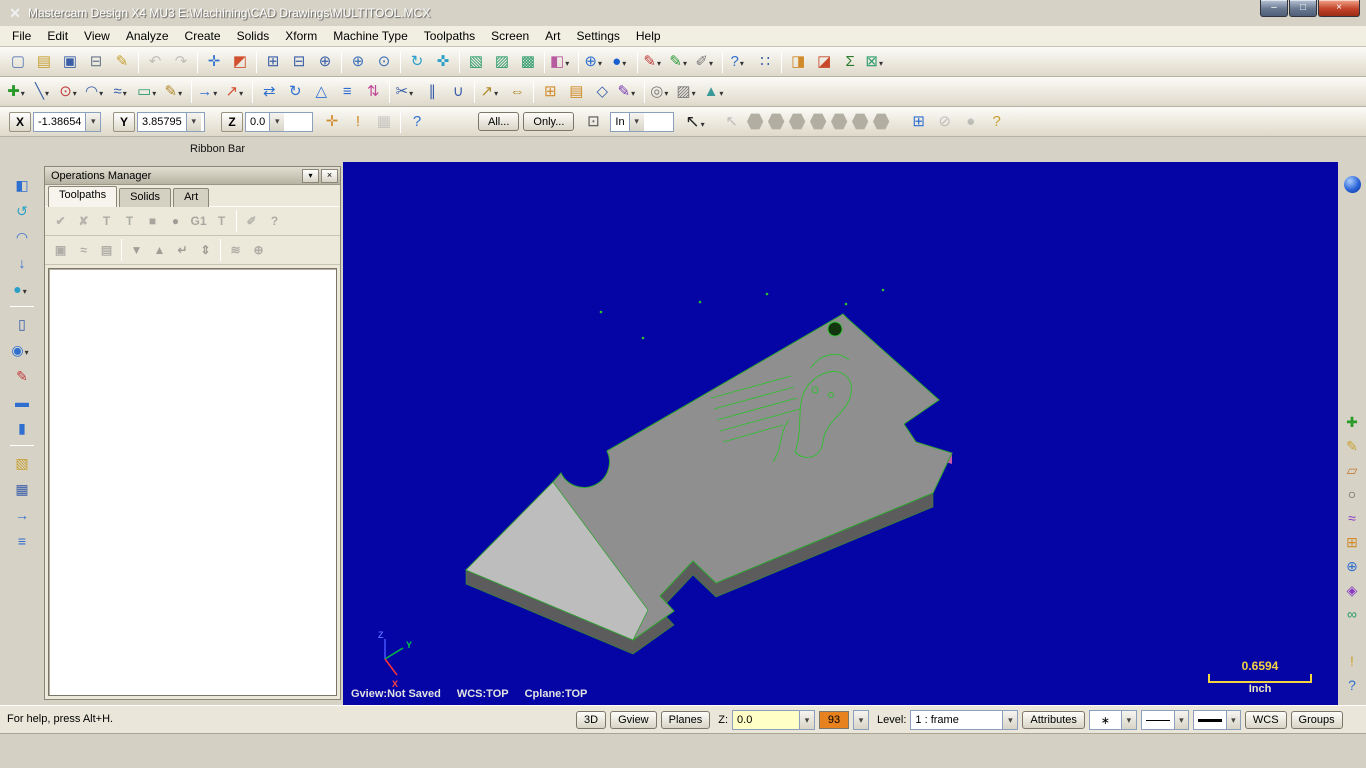 This screenshot has height=768, width=1366. What do you see at coordinates (919, 122) in the screenshot?
I see `selection-verify-icon: ⊞` at bounding box center [919, 122].